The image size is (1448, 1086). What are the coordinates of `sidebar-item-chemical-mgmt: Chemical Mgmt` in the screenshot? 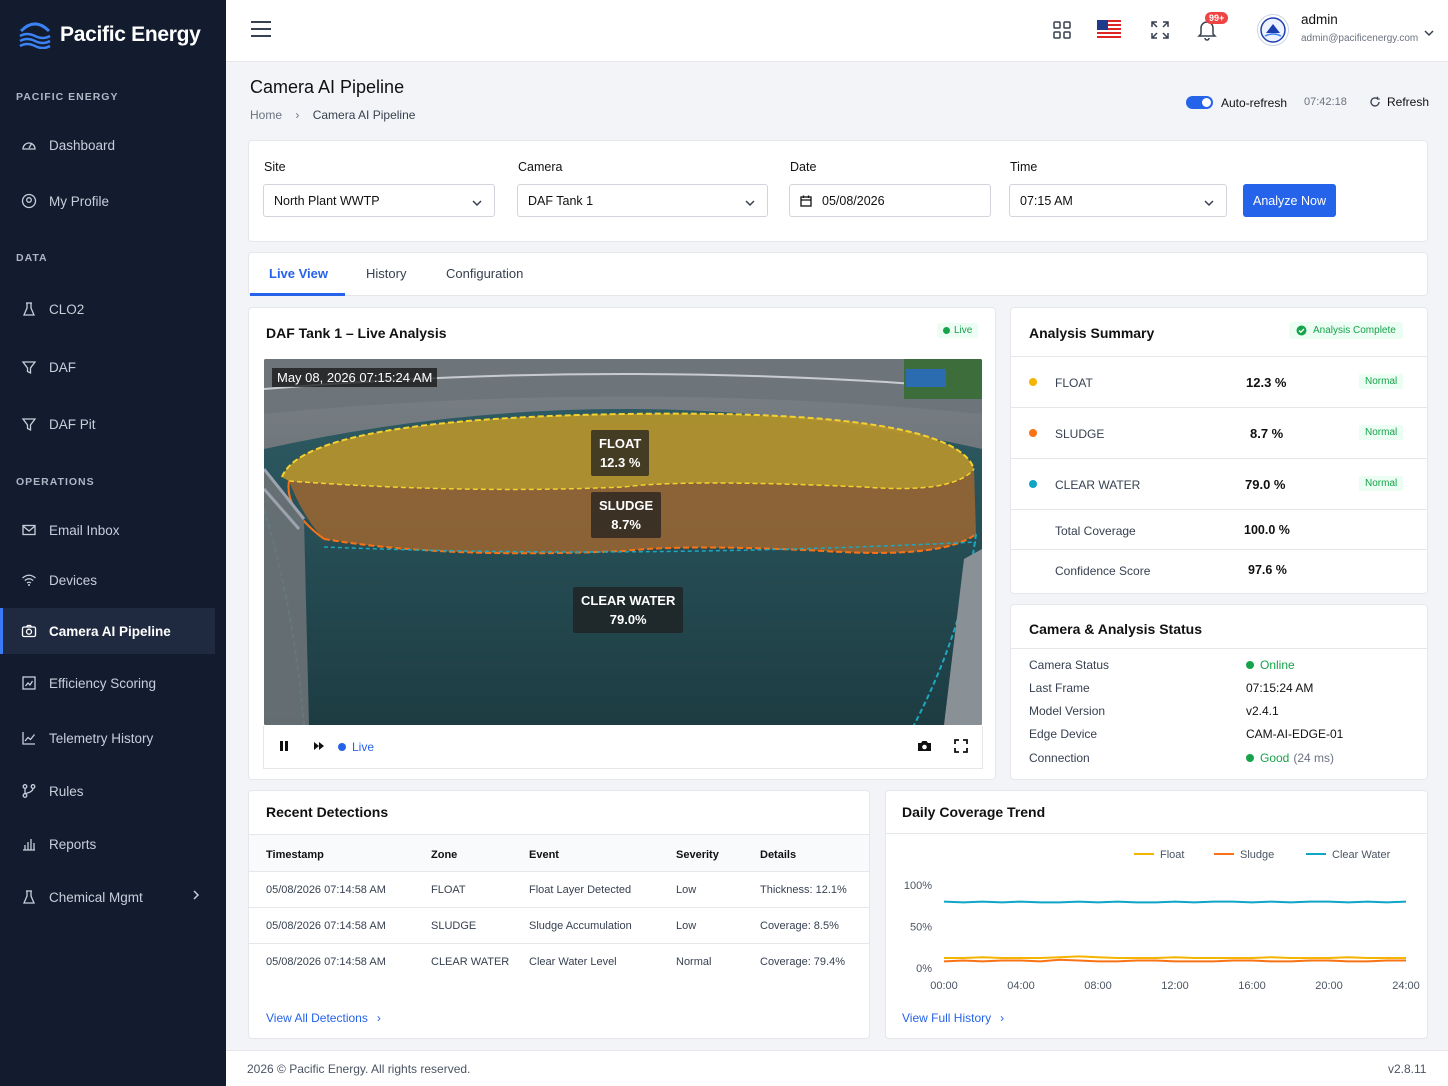 It's located at (107, 897).